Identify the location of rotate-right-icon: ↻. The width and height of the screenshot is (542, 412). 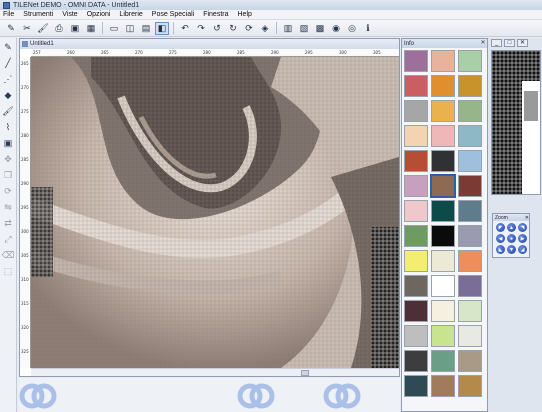
(233, 28).